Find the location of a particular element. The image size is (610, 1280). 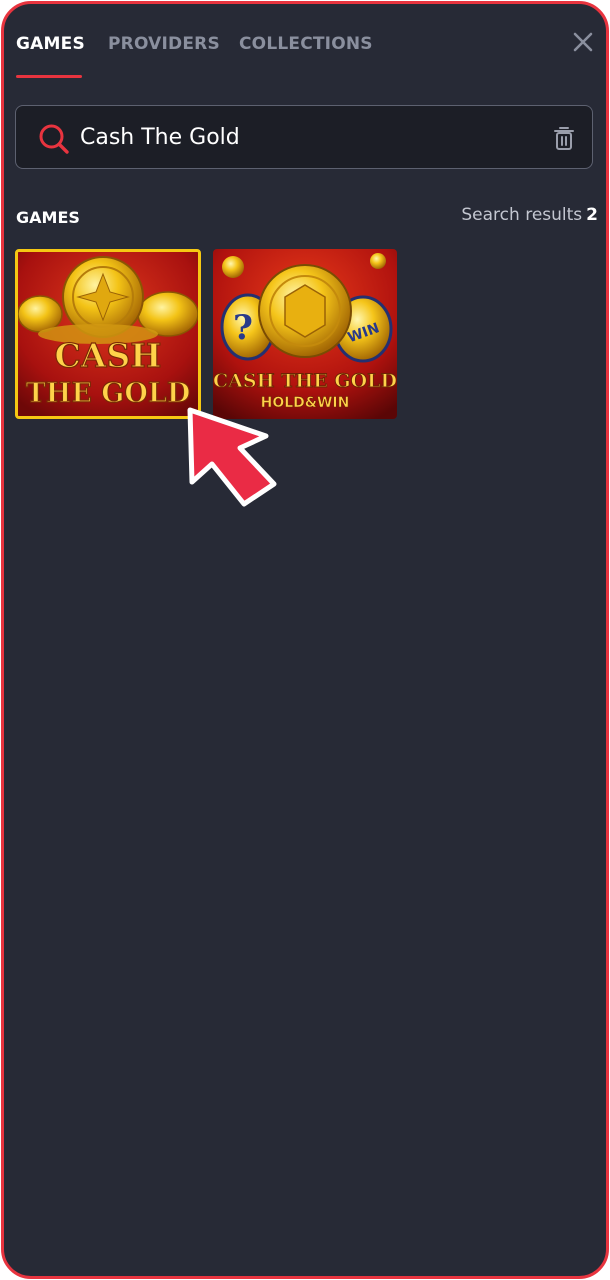

section-title: GAMES is located at coordinates (48, 217).